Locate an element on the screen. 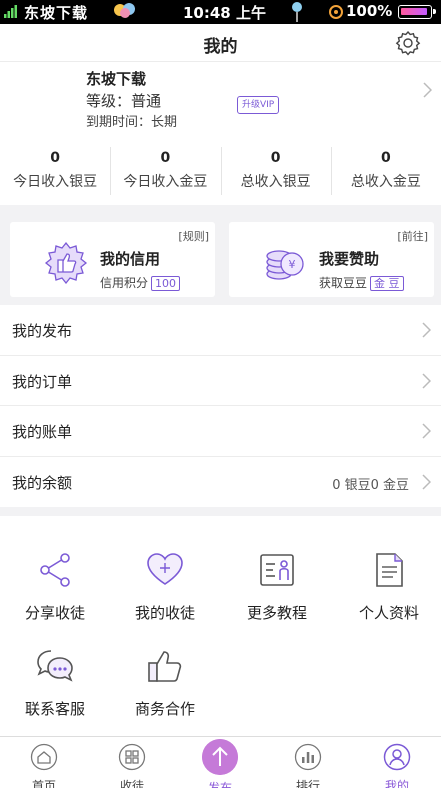 Image resolution: width=441 pixels, height=788 pixels. list-item-label: 我的订单 is located at coordinates (42, 381).